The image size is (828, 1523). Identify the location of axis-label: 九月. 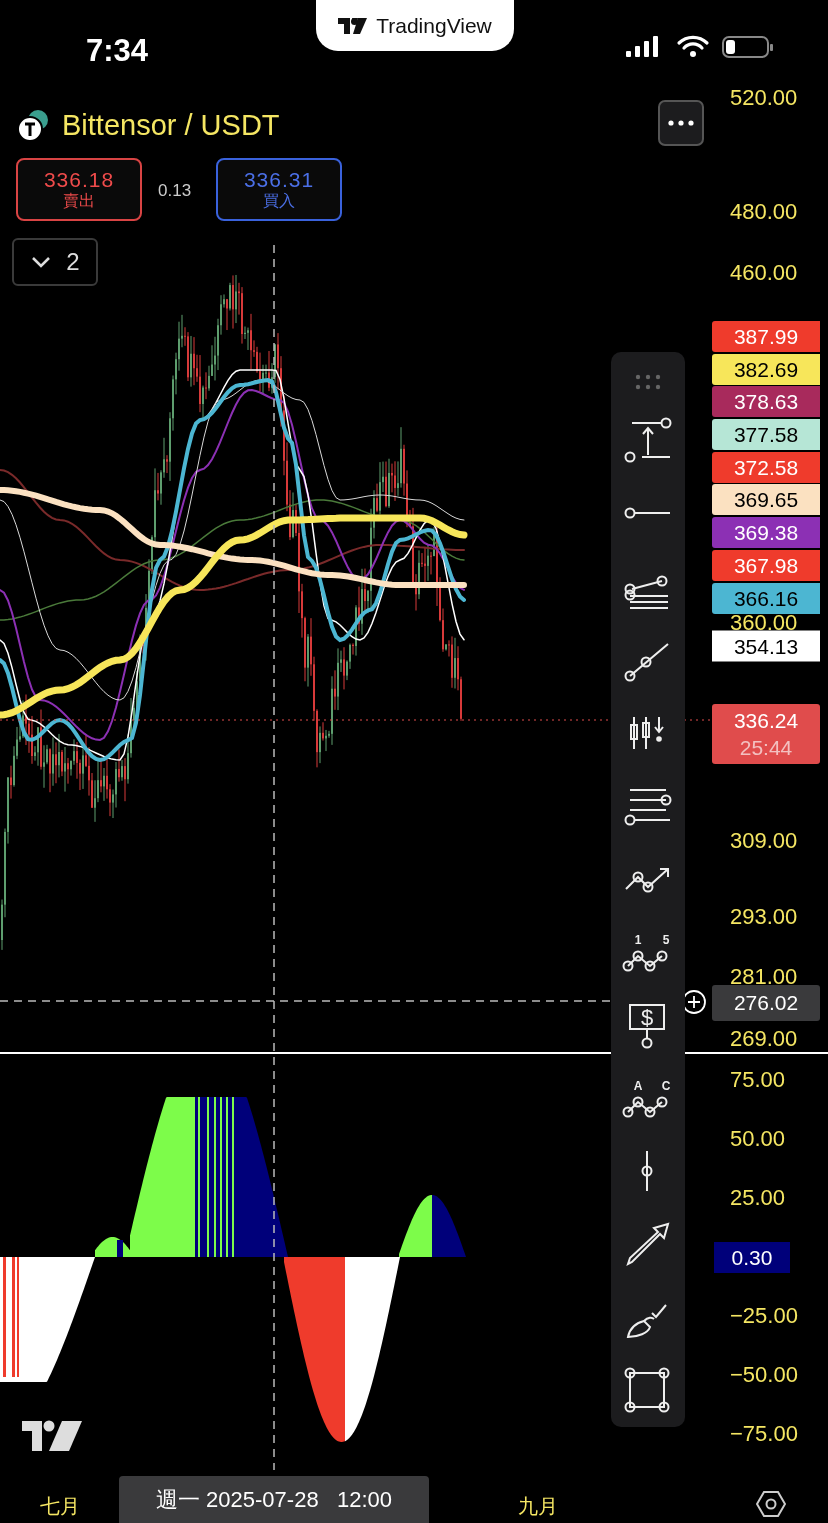
(538, 1506).